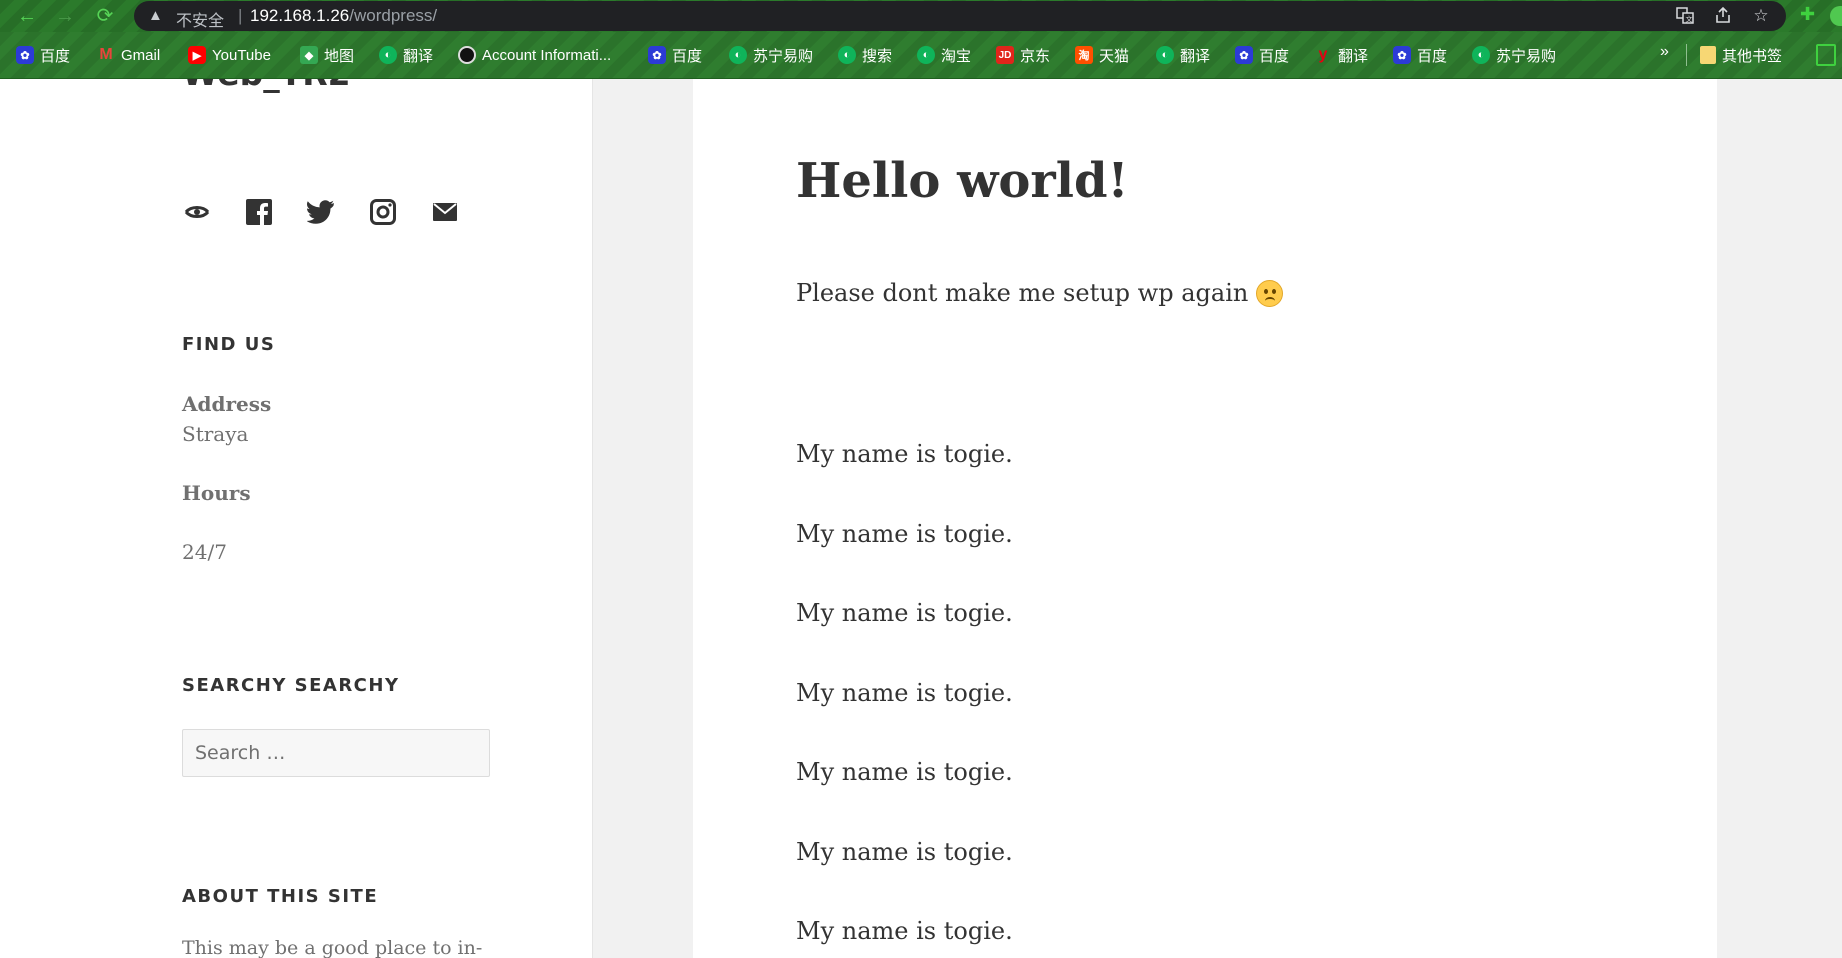 The image size is (1842, 958). What do you see at coordinates (865, 55) in the screenshot?
I see `bookmark-search: ◐ 搜索` at bounding box center [865, 55].